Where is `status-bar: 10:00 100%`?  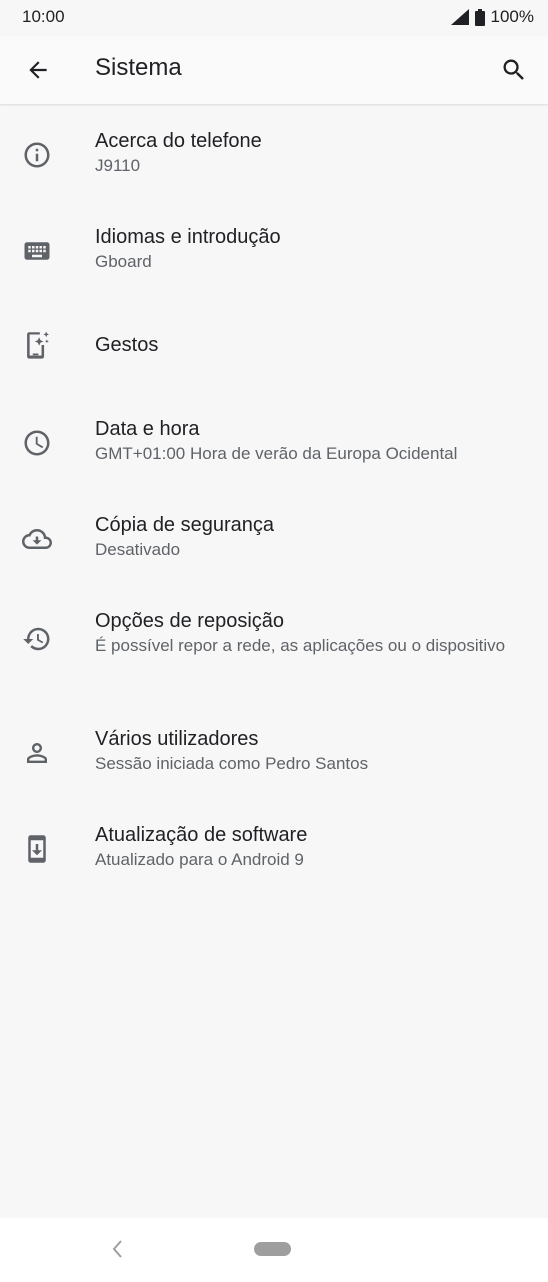 status-bar: 10:00 100% is located at coordinates (274, 18).